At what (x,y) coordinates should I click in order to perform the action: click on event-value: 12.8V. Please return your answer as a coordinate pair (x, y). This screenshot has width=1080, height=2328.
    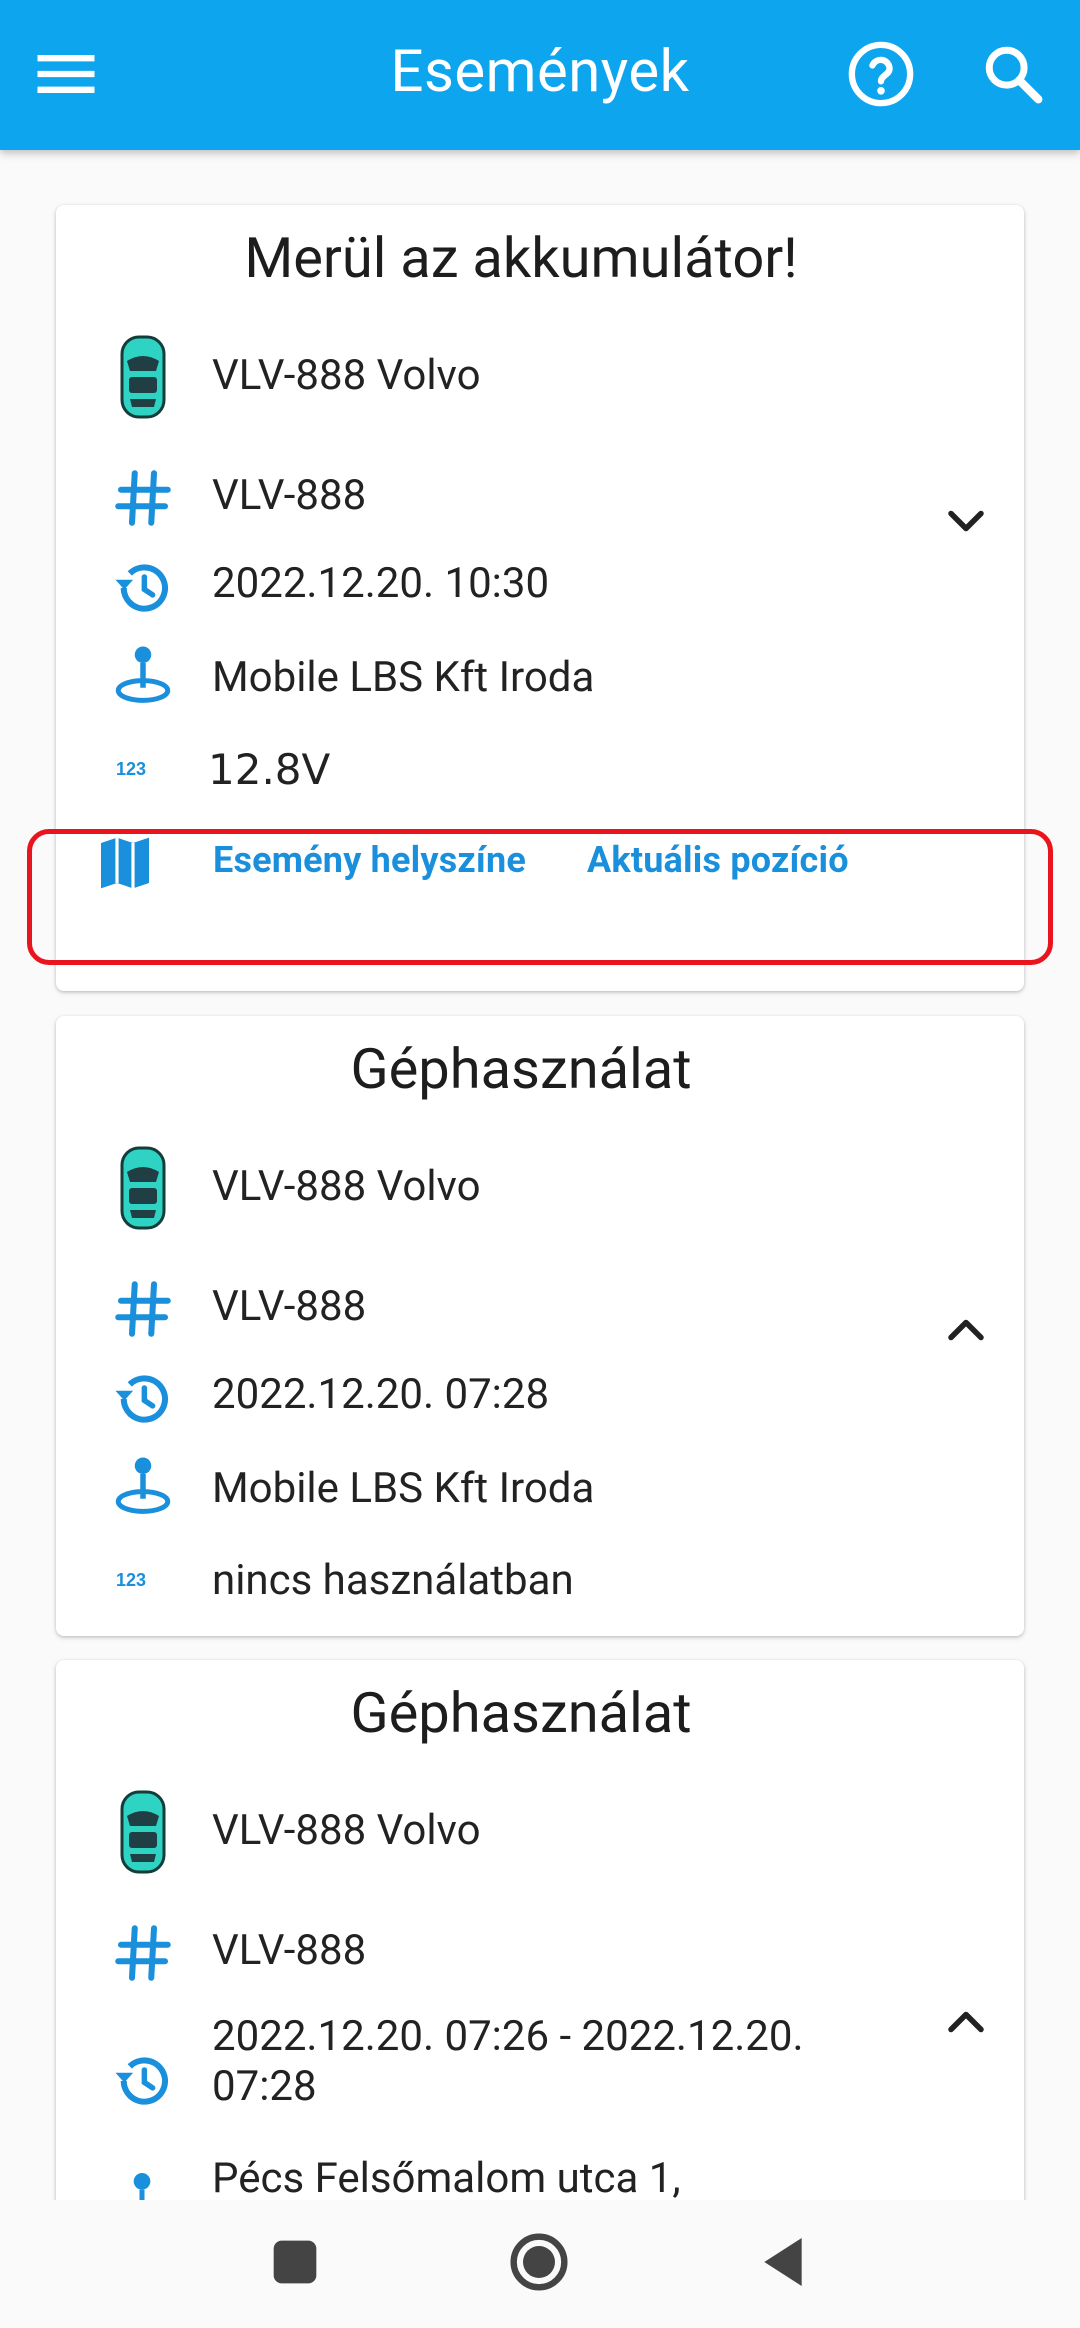
    Looking at the image, I should click on (269, 769).